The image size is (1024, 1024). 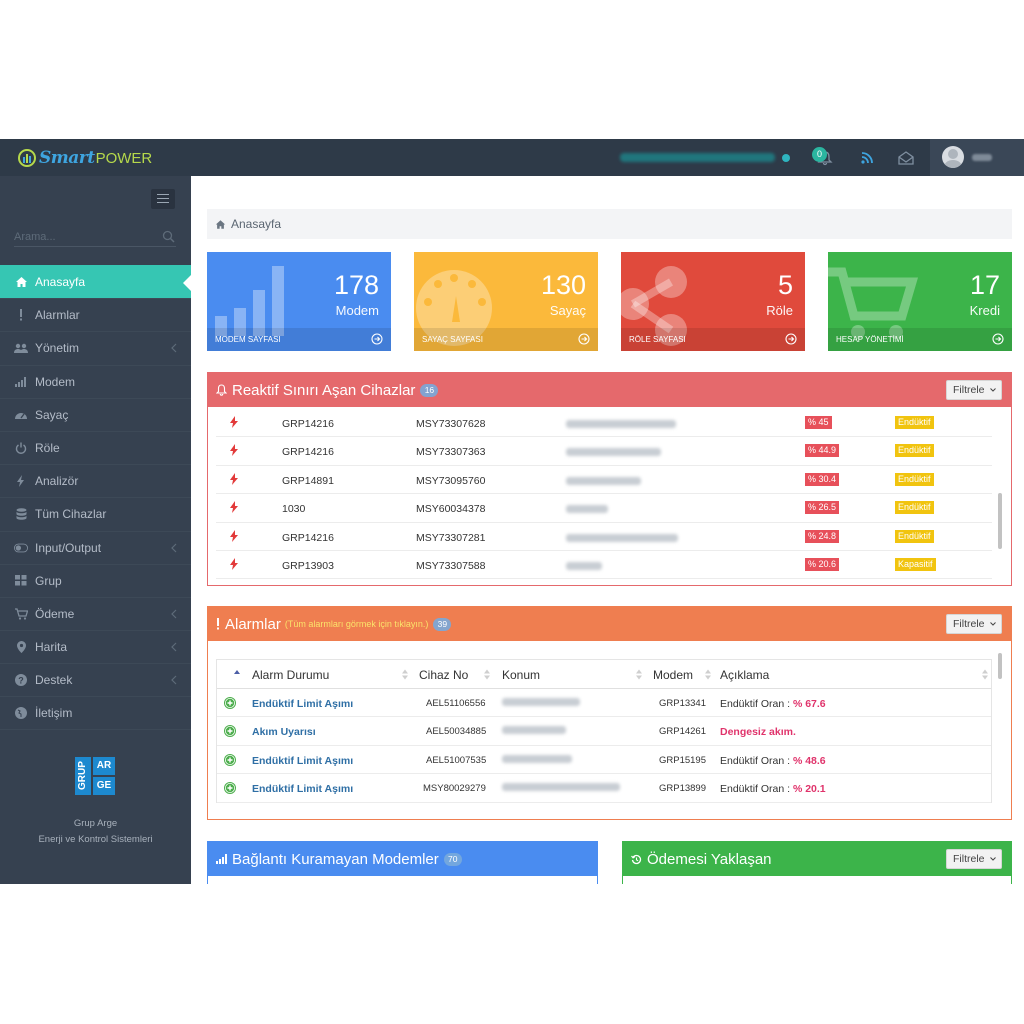 I want to click on power-icon, so click(x=21, y=448).